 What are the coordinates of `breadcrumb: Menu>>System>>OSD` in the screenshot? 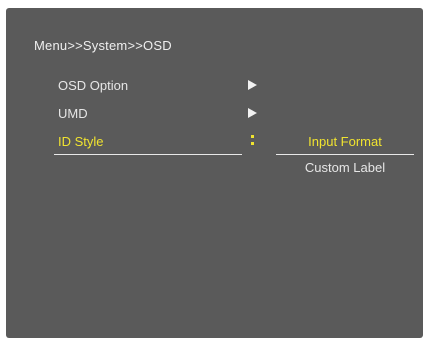 It's located at (103, 45).